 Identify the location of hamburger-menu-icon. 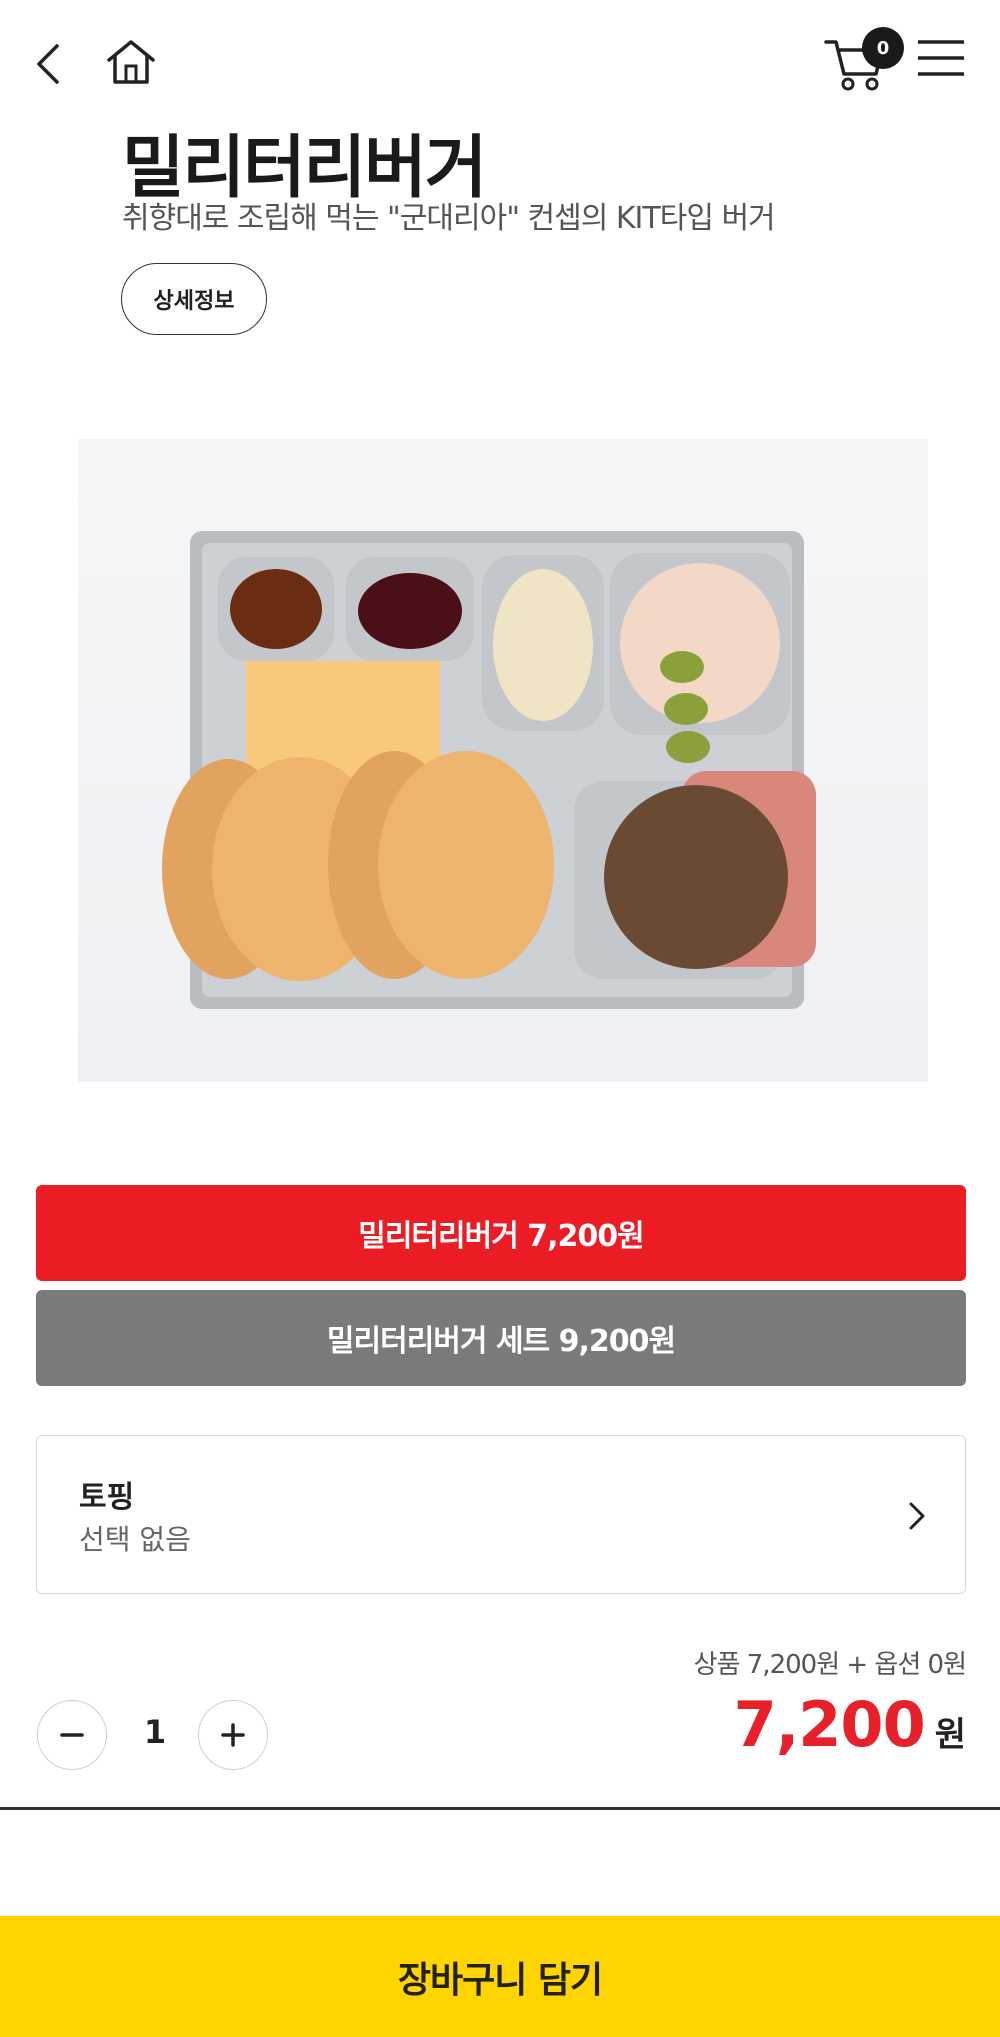
(941, 58).